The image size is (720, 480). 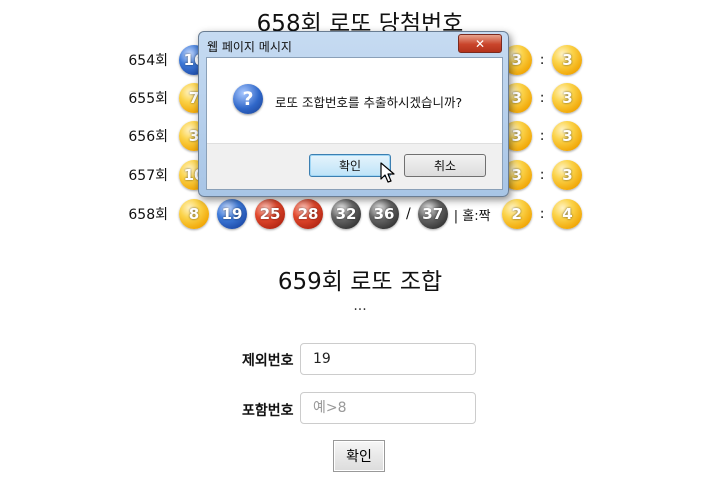 What do you see at coordinates (148, 215) in the screenshot?
I see `draw-label: 658회` at bounding box center [148, 215].